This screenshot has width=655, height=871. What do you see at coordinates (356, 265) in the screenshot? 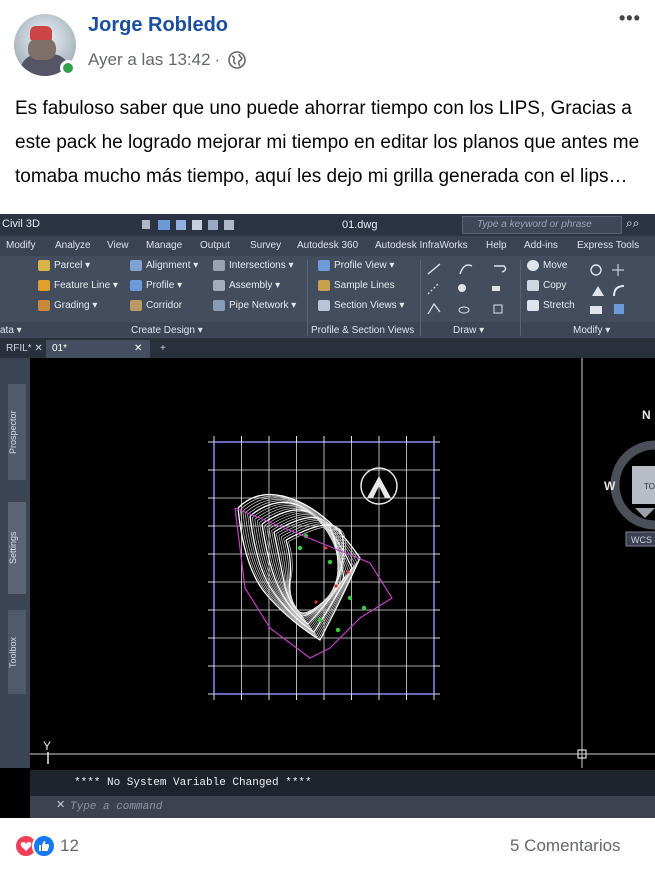
I see `profile-view-button: Profile View ▾` at bounding box center [356, 265].